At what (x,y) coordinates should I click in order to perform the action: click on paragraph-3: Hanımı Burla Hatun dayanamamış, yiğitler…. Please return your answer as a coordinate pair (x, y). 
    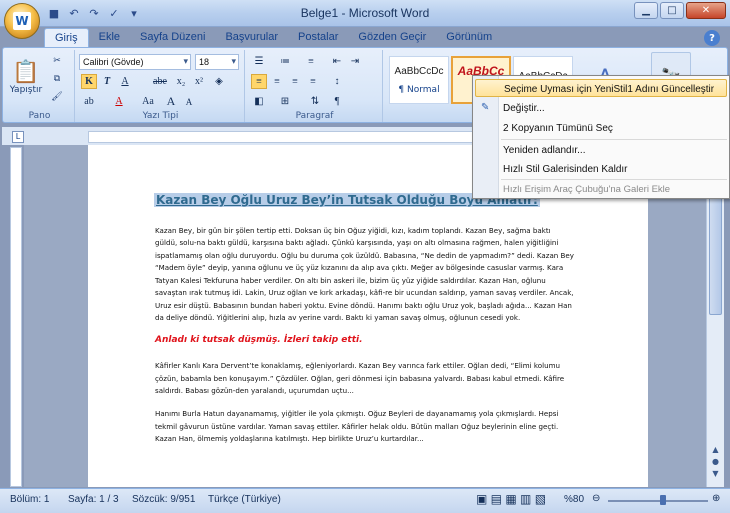
    Looking at the image, I should click on (365, 426).